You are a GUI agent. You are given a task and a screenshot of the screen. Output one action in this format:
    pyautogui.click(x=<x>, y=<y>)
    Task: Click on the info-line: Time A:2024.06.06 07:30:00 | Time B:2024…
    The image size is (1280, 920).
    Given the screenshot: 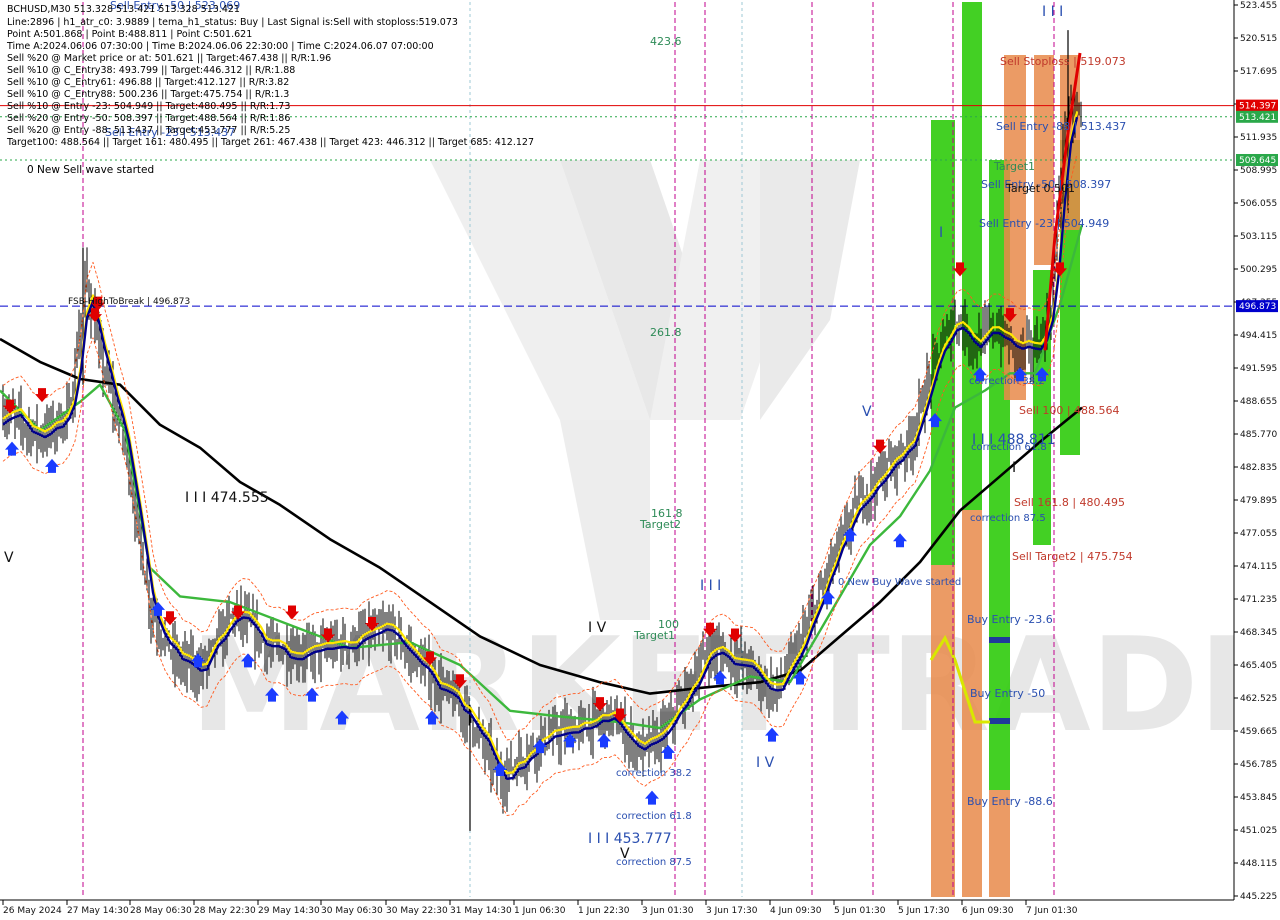 What is the action you would take?
    pyautogui.click(x=220, y=46)
    